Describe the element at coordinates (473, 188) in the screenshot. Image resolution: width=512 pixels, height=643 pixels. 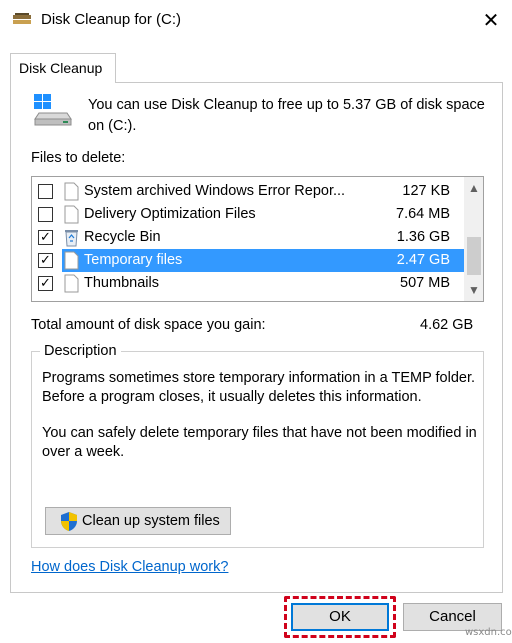
I see `scroll-up-icon: ▲` at that location.